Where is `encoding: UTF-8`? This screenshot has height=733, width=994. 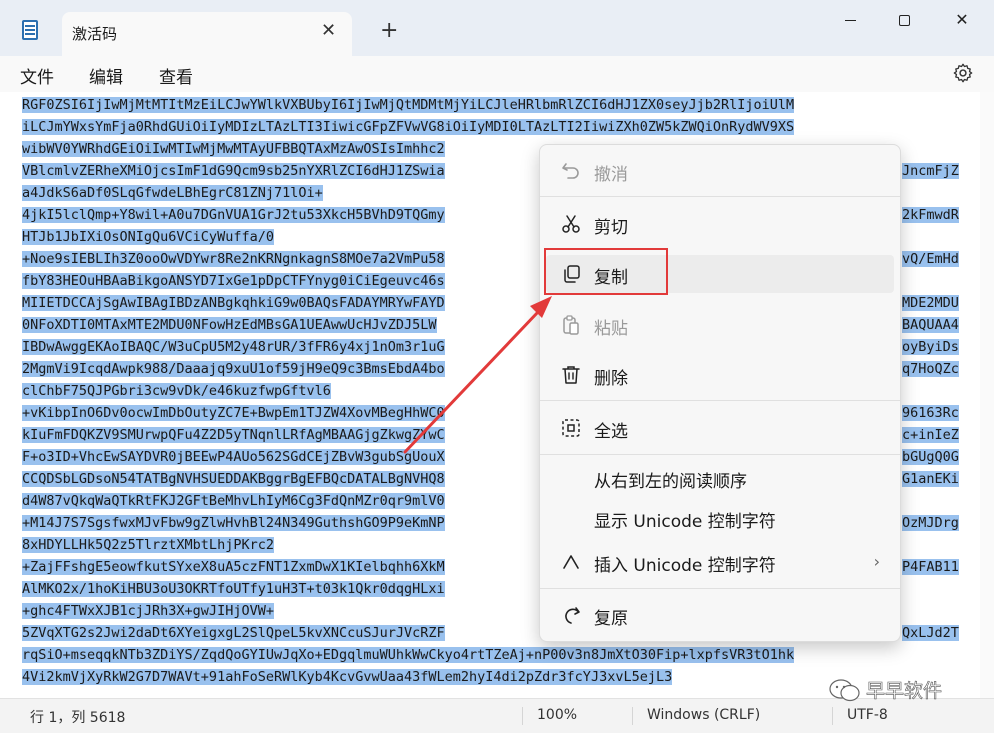 encoding: UTF-8 is located at coordinates (867, 715).